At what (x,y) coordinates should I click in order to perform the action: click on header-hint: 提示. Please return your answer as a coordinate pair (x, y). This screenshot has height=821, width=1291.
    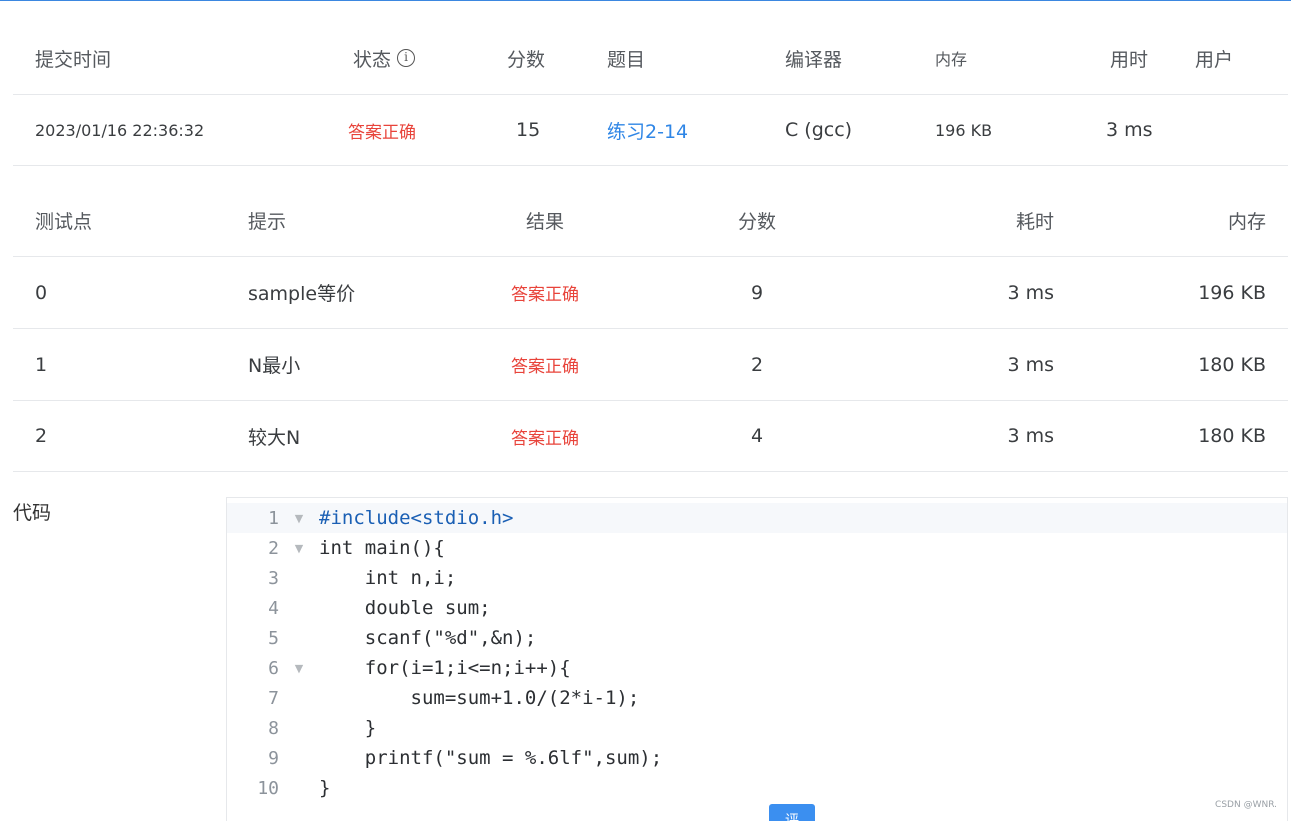
    Looking at the image, I should click on (267, 221).